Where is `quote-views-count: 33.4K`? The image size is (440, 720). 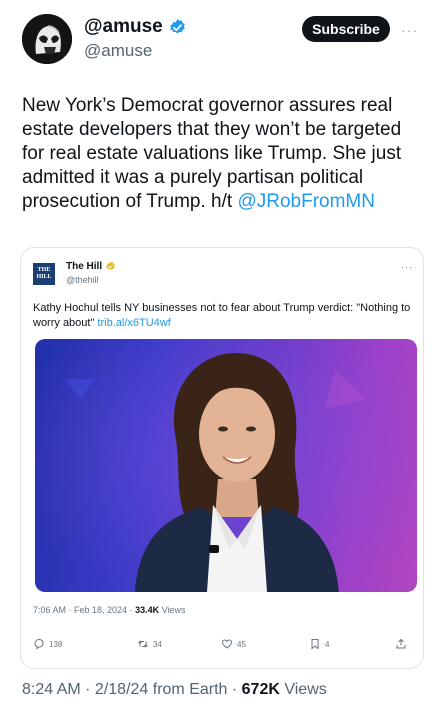
quote-views-count: 33.4K is located at coordinates (147, 610).